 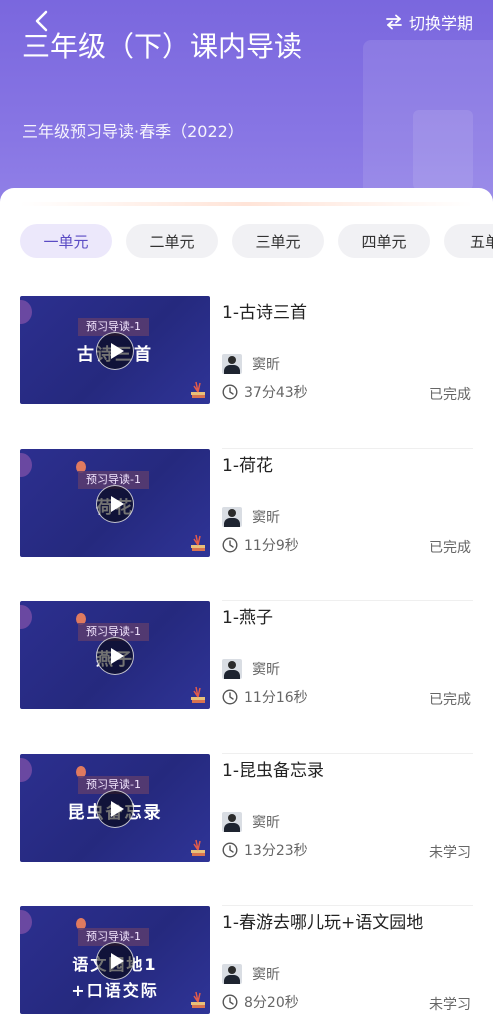 I want to click on swap-icon, so click(x=394, y=22).